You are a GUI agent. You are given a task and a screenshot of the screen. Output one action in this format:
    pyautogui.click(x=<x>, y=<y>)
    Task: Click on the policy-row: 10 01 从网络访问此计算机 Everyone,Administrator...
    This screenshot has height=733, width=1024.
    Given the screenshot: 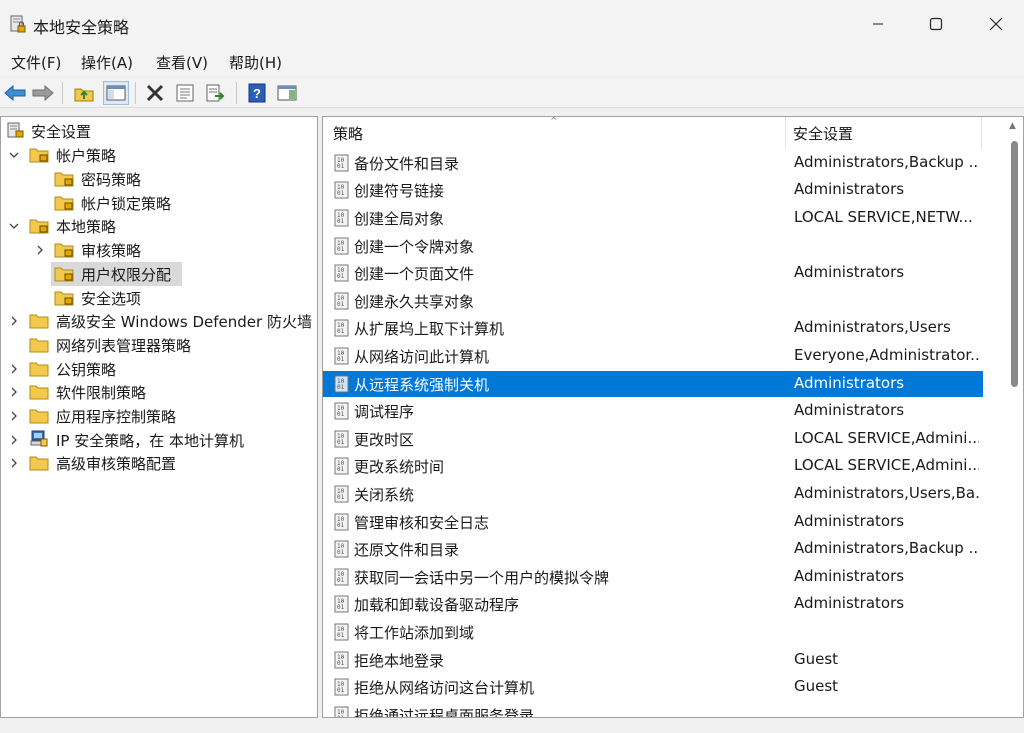 What is the action you would take?
    pyautogui.click(x=653, y=356)
    